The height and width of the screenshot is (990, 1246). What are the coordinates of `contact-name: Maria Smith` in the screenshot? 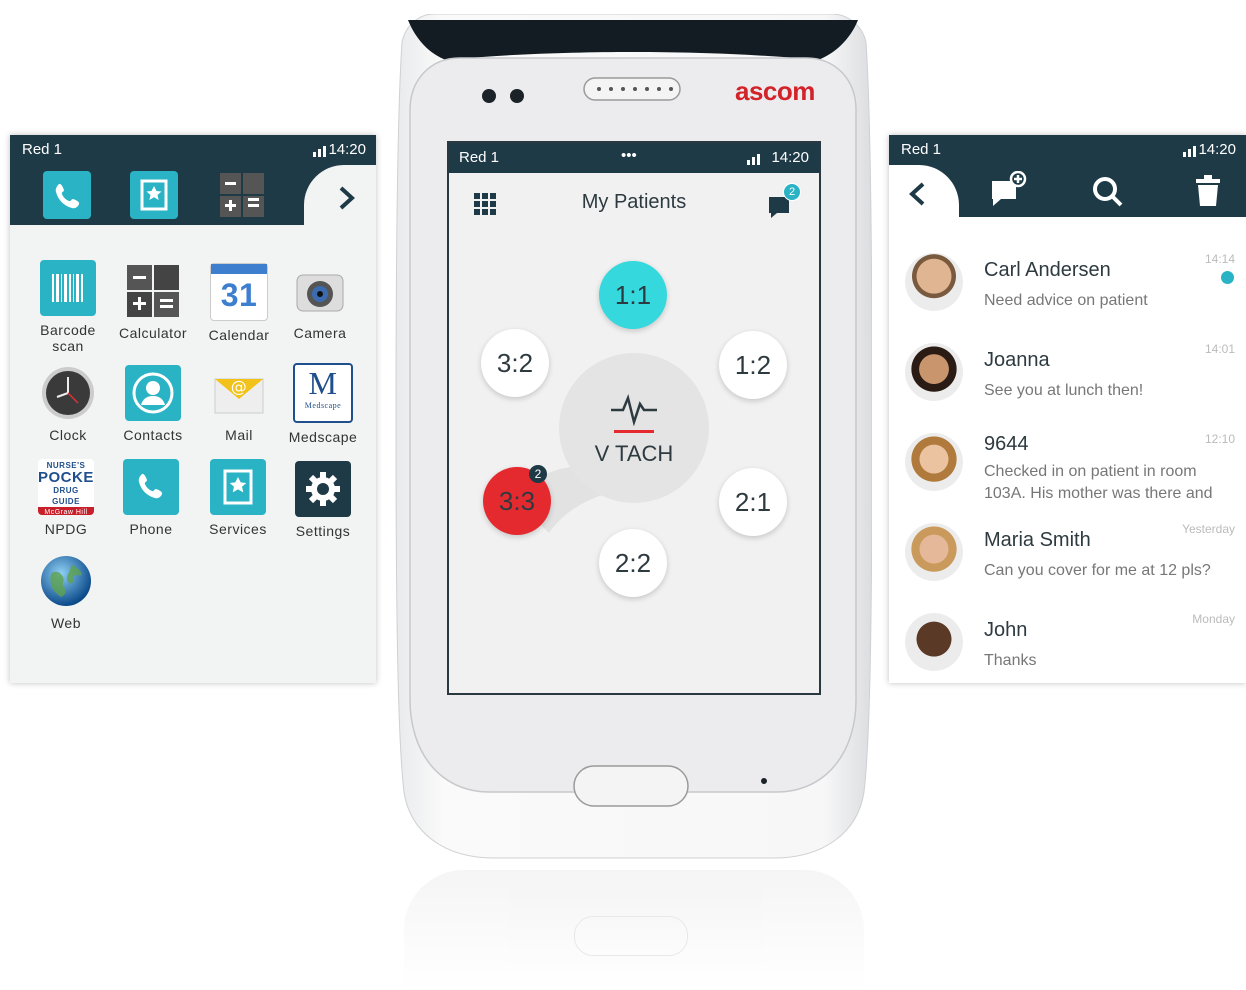 It's located at (1037, 540).